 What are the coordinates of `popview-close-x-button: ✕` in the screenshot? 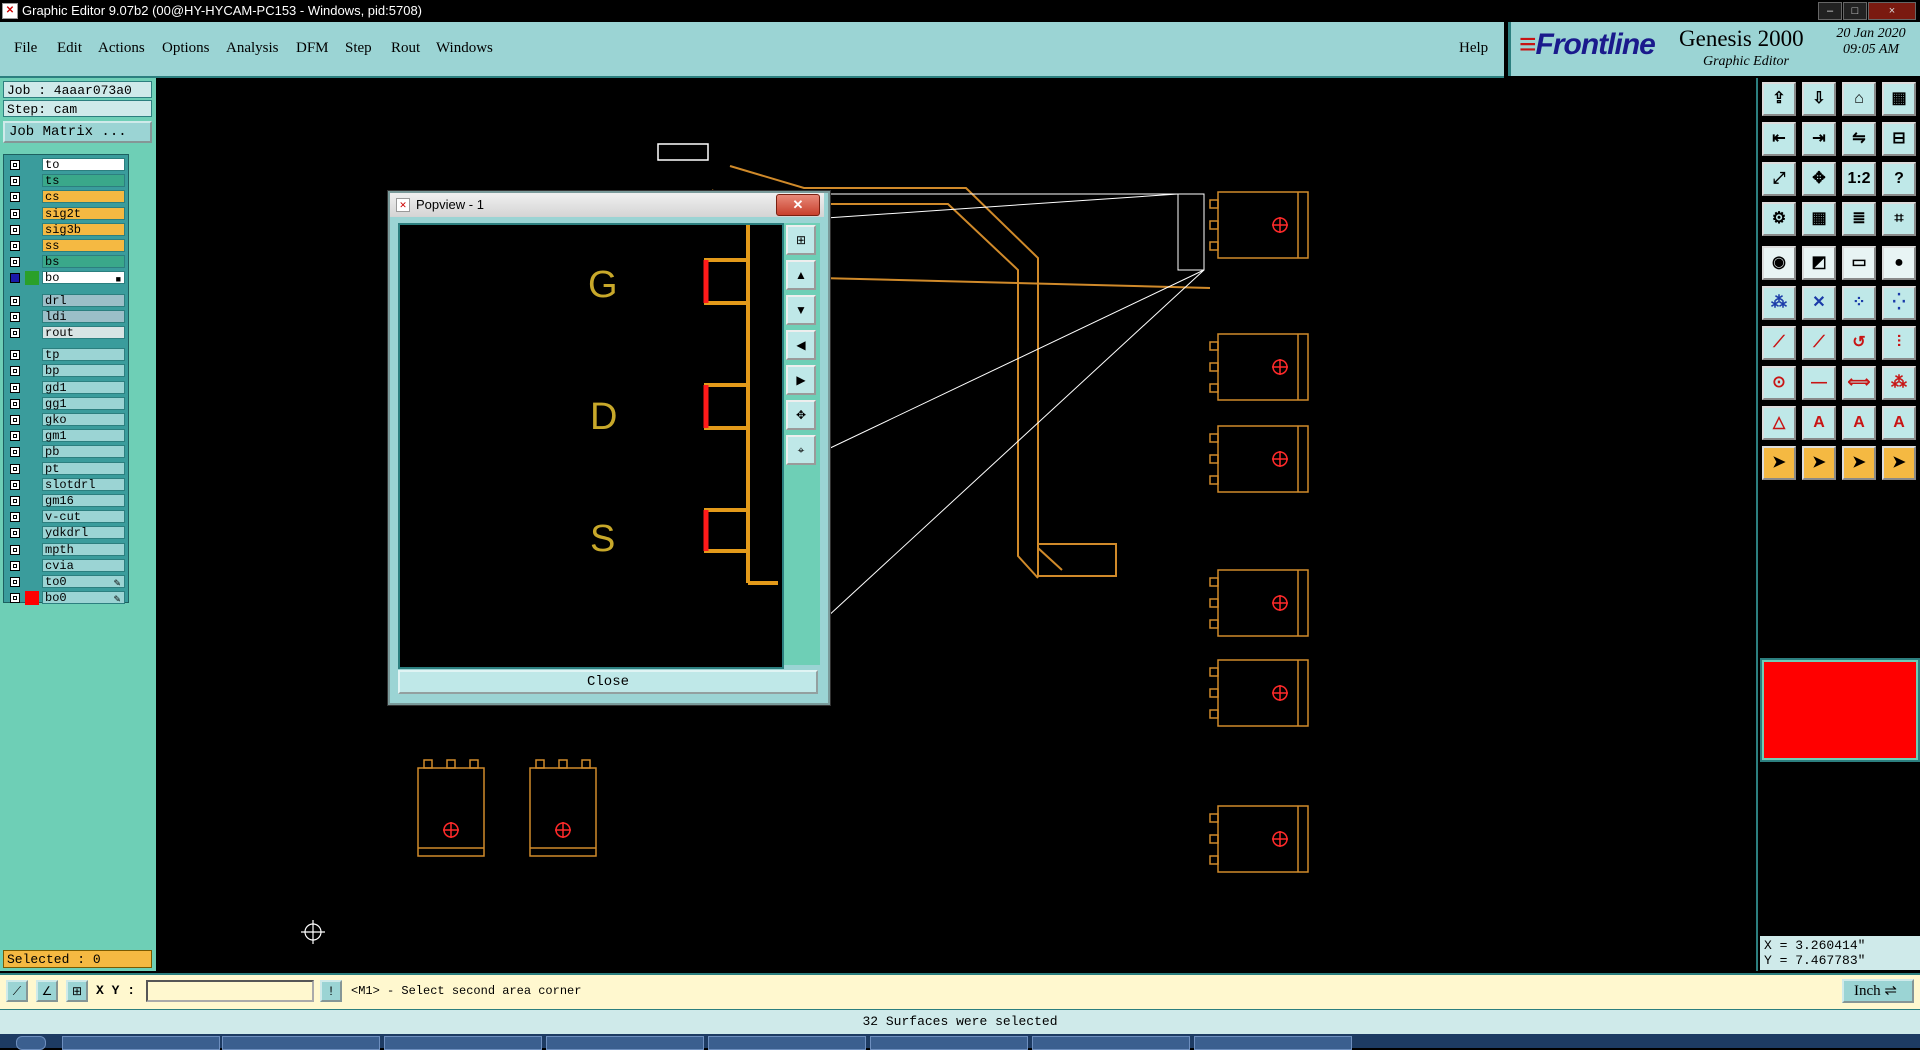 It's located at (798, 205).